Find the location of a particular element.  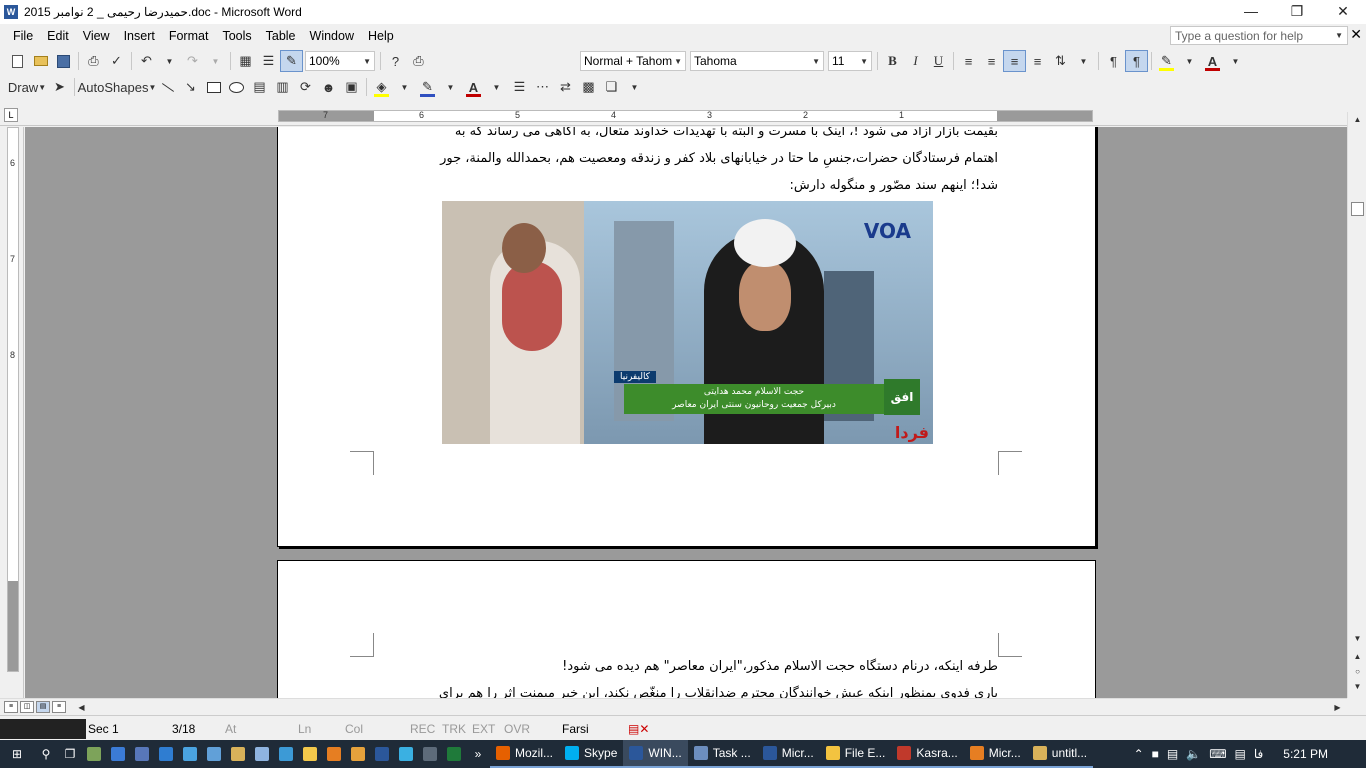

rec-indicator: REC is located at coordinates (422, 729).